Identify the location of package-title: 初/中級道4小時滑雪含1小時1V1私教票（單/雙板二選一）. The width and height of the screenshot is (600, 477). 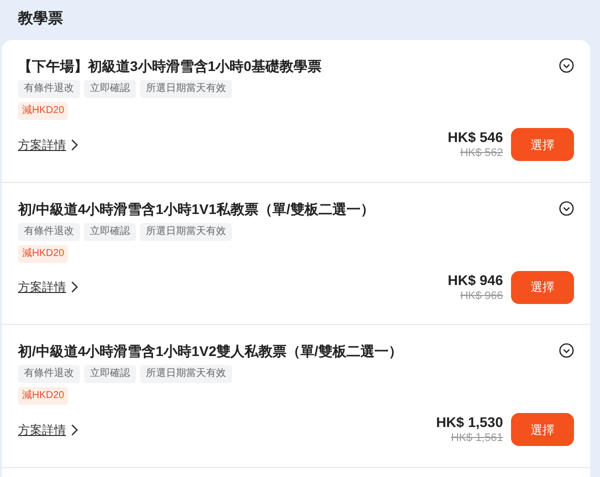
(196, 209).